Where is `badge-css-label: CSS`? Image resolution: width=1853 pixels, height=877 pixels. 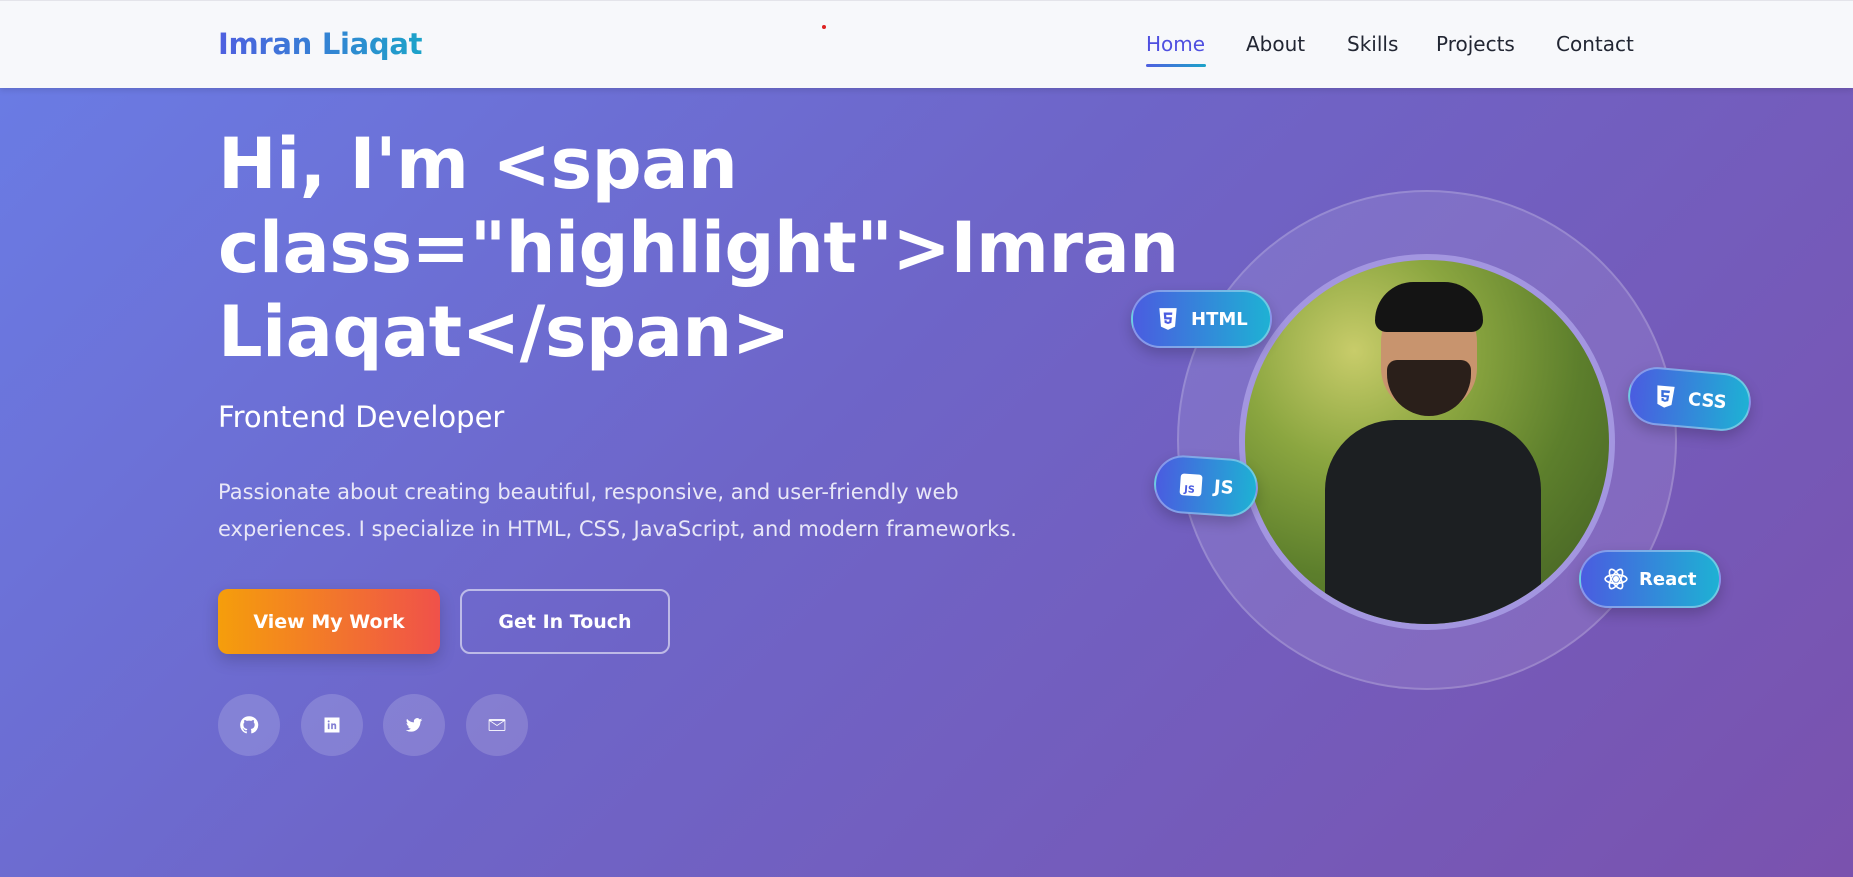 badge-css-label: CSS is located at coordinates (1707, 400).